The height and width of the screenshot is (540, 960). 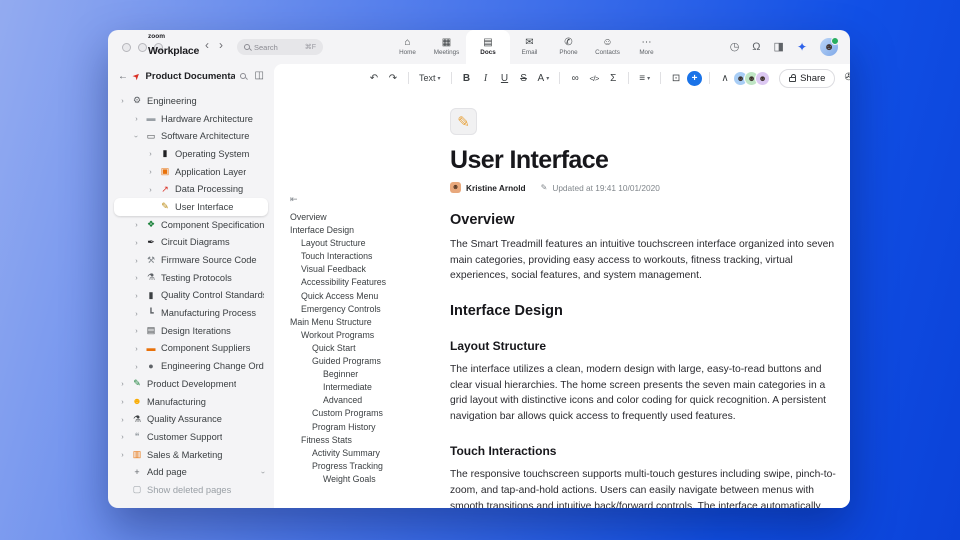 What do you see at coordinates (366, 231) in the screenshot?
I see `outline-item-interface-design: Interface Design` at bounding box center [366, 231].